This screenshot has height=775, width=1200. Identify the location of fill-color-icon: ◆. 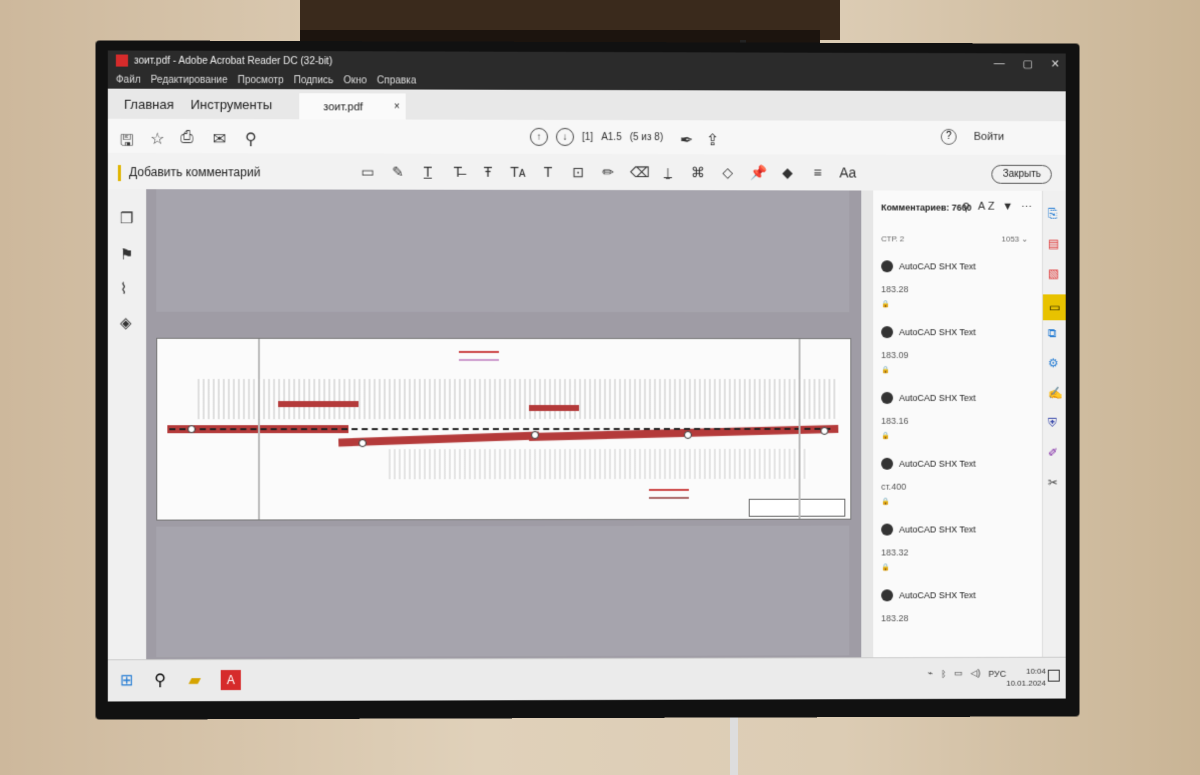
(788, 172).